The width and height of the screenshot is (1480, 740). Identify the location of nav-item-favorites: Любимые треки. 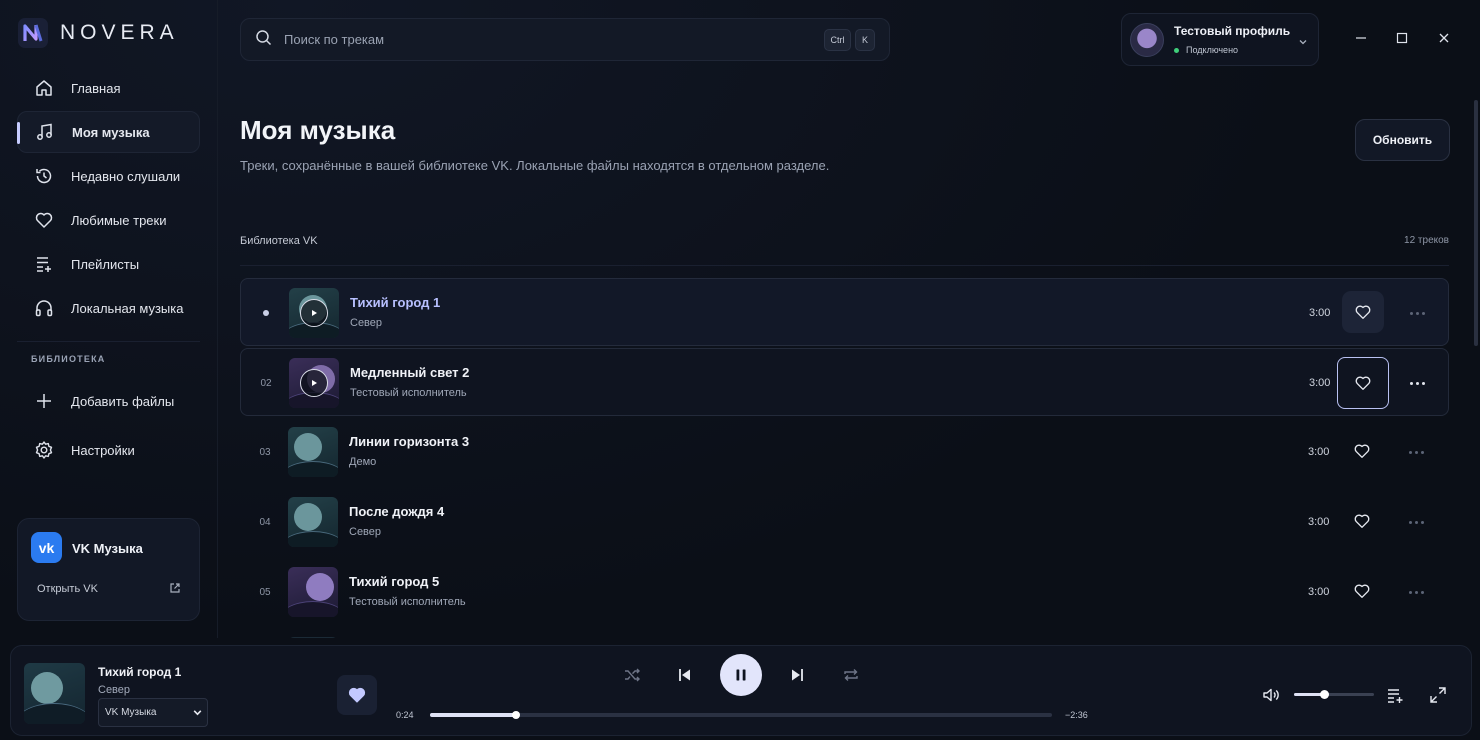
(108, 220).